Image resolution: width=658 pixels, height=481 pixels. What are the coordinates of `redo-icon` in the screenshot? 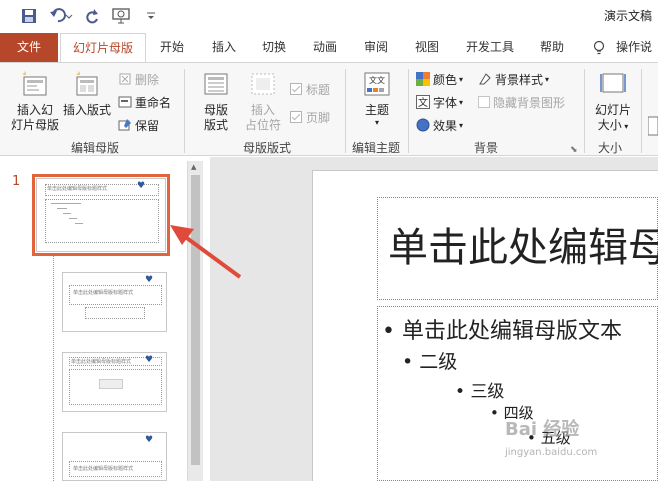 It's located at (92, 16).